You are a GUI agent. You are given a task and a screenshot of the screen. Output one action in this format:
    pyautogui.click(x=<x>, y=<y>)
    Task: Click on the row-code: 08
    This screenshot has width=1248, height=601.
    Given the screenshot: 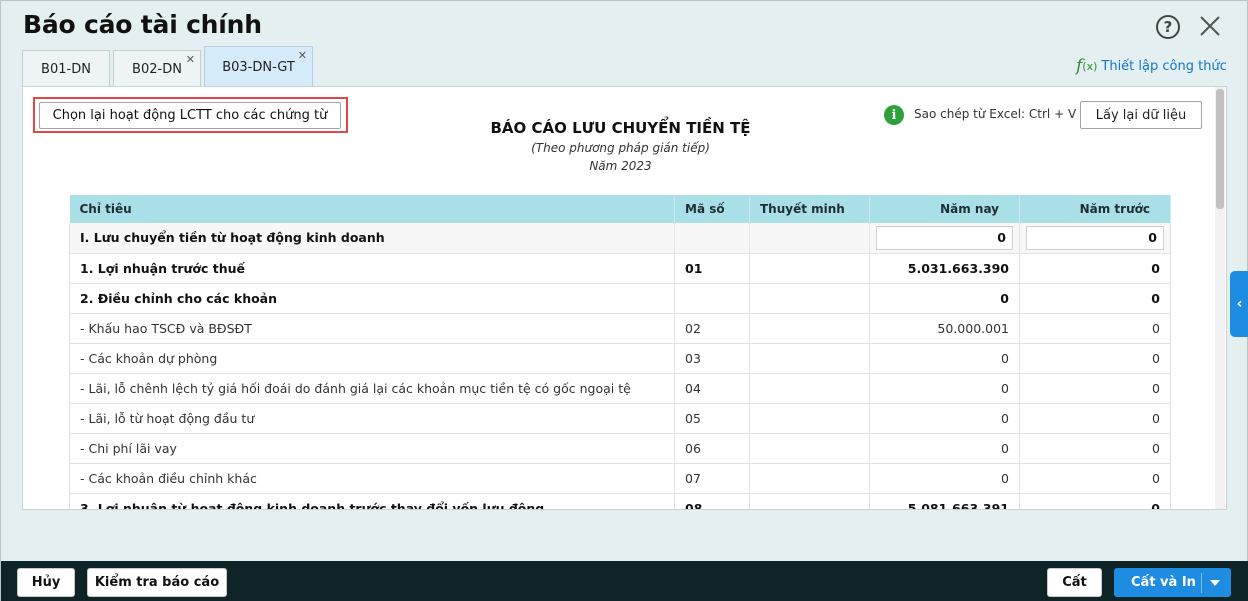 What is the action you would take?
    pyautogui.click(x=712, y=501)
    